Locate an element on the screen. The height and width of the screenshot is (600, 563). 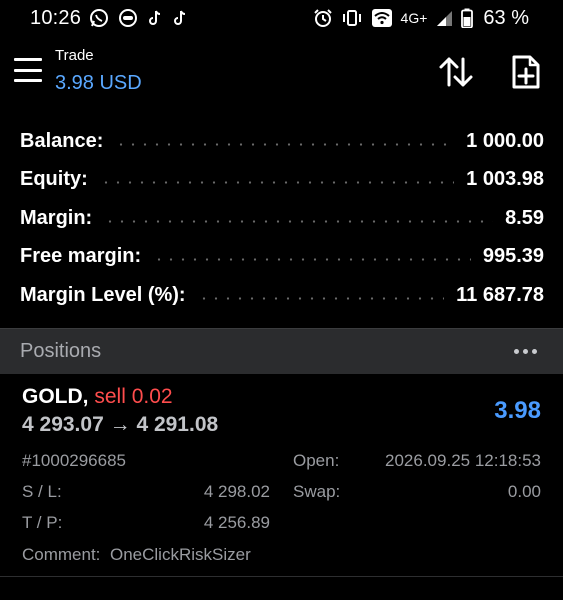
more-options-button is located at coordinates (525, 351).